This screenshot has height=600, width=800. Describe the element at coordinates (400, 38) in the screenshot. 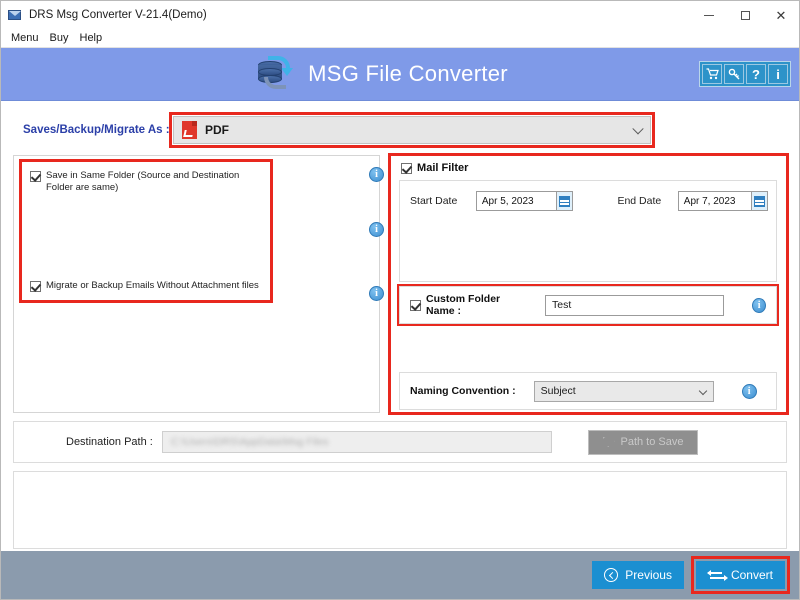

I see `menu-bar: Menu Buy Help` at that location.